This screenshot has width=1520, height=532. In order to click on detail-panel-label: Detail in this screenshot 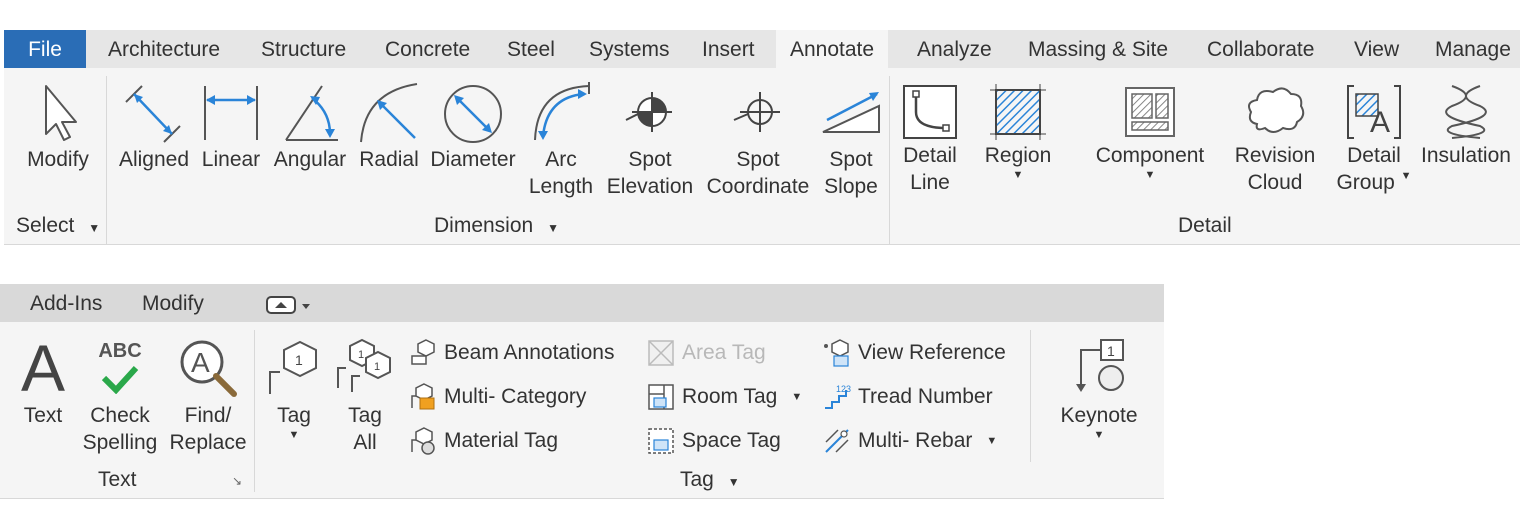, I will do `click(1205, 225)`.